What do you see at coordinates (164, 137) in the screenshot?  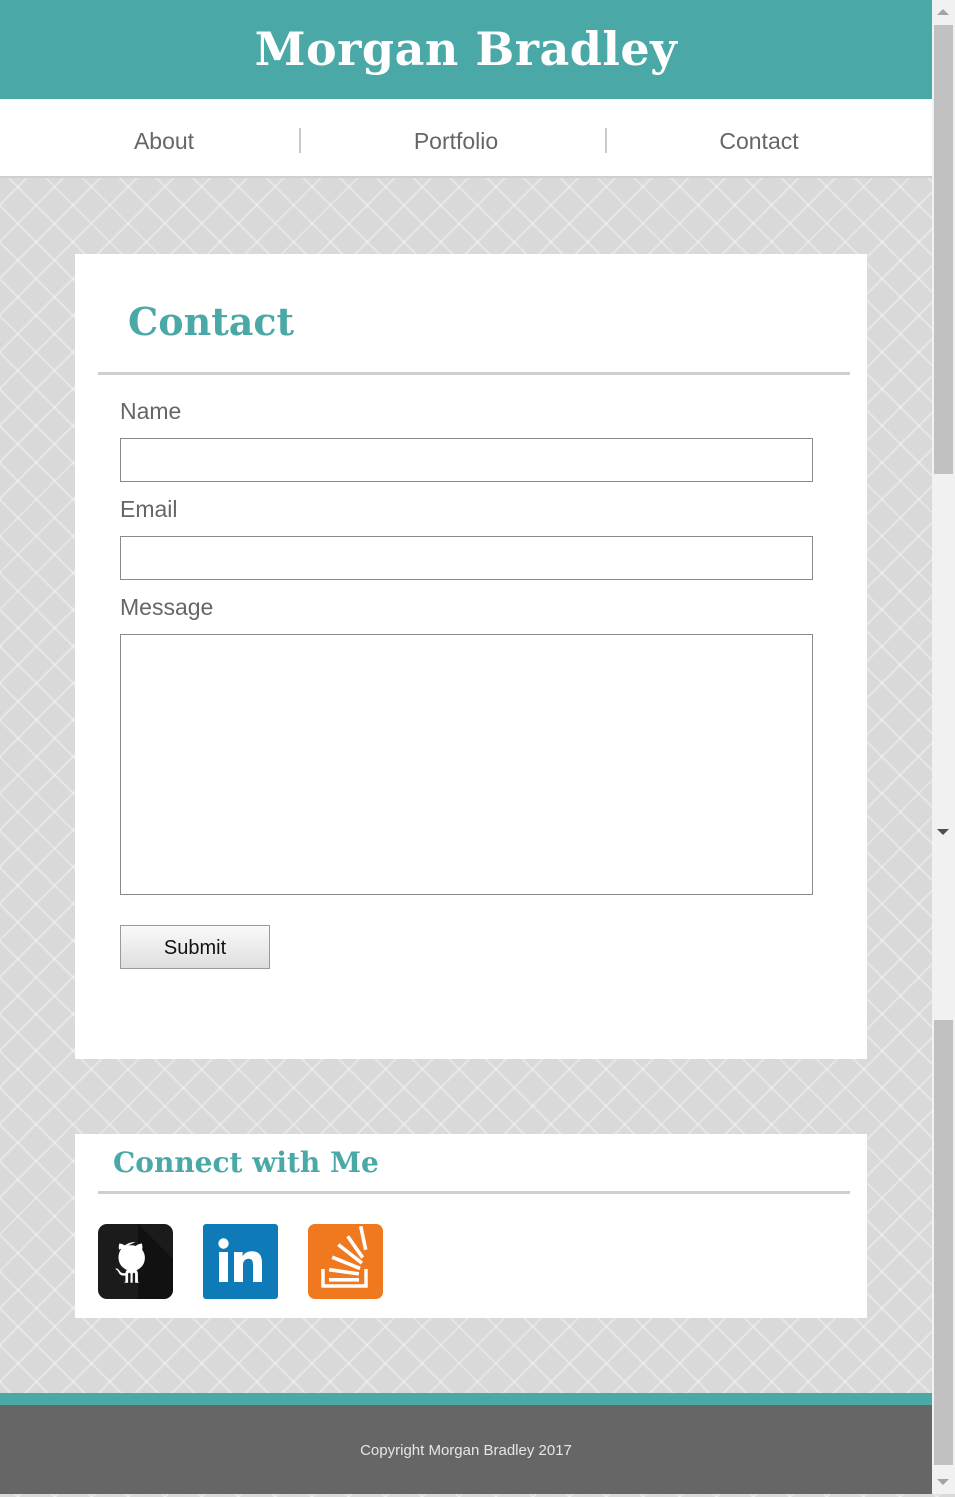 I see `nav-about: About` at bounding box center [164, 137].